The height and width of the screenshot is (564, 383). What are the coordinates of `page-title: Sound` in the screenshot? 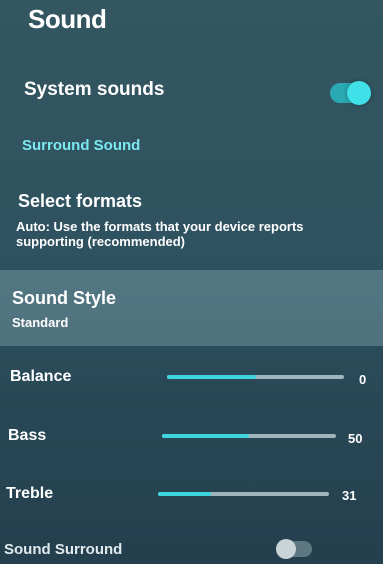 It's located at (67, 19).